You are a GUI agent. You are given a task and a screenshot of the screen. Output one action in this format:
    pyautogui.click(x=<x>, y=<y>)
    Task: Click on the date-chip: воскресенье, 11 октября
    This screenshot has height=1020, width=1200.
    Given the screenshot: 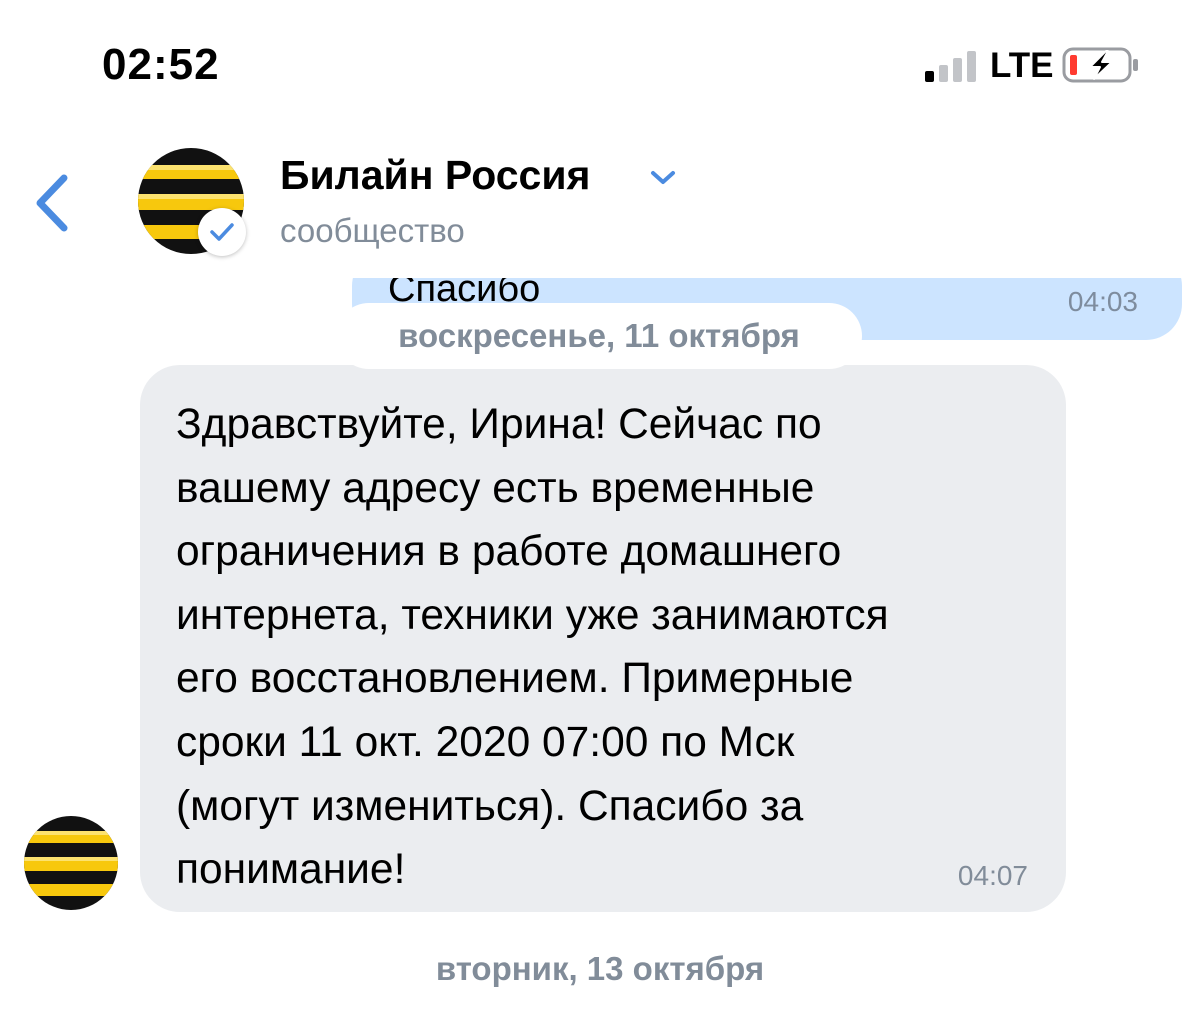 What is the action you would take?
    pyautogui.click(x=599, y=336)
    